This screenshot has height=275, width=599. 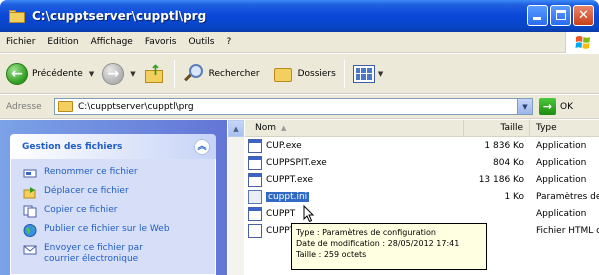 I want to click on task-rename: Renommer ce fichier, so click(x=119, y=176).